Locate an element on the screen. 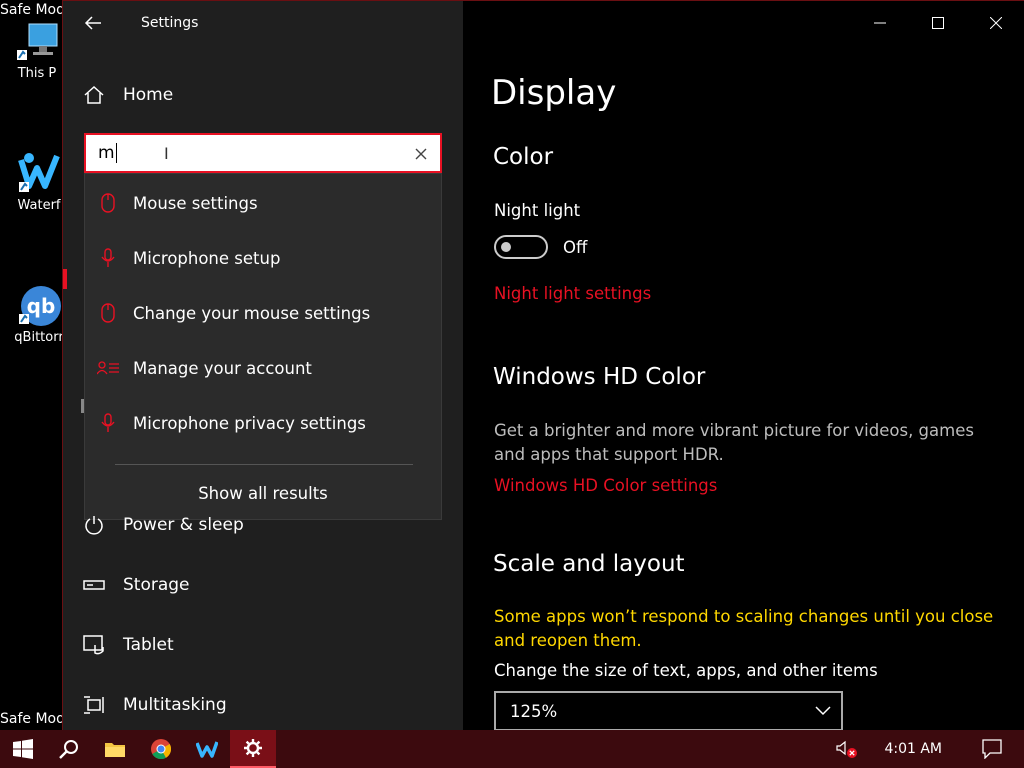  sidebar-item-label: Power & sleep is located at coordinates (183, 525).